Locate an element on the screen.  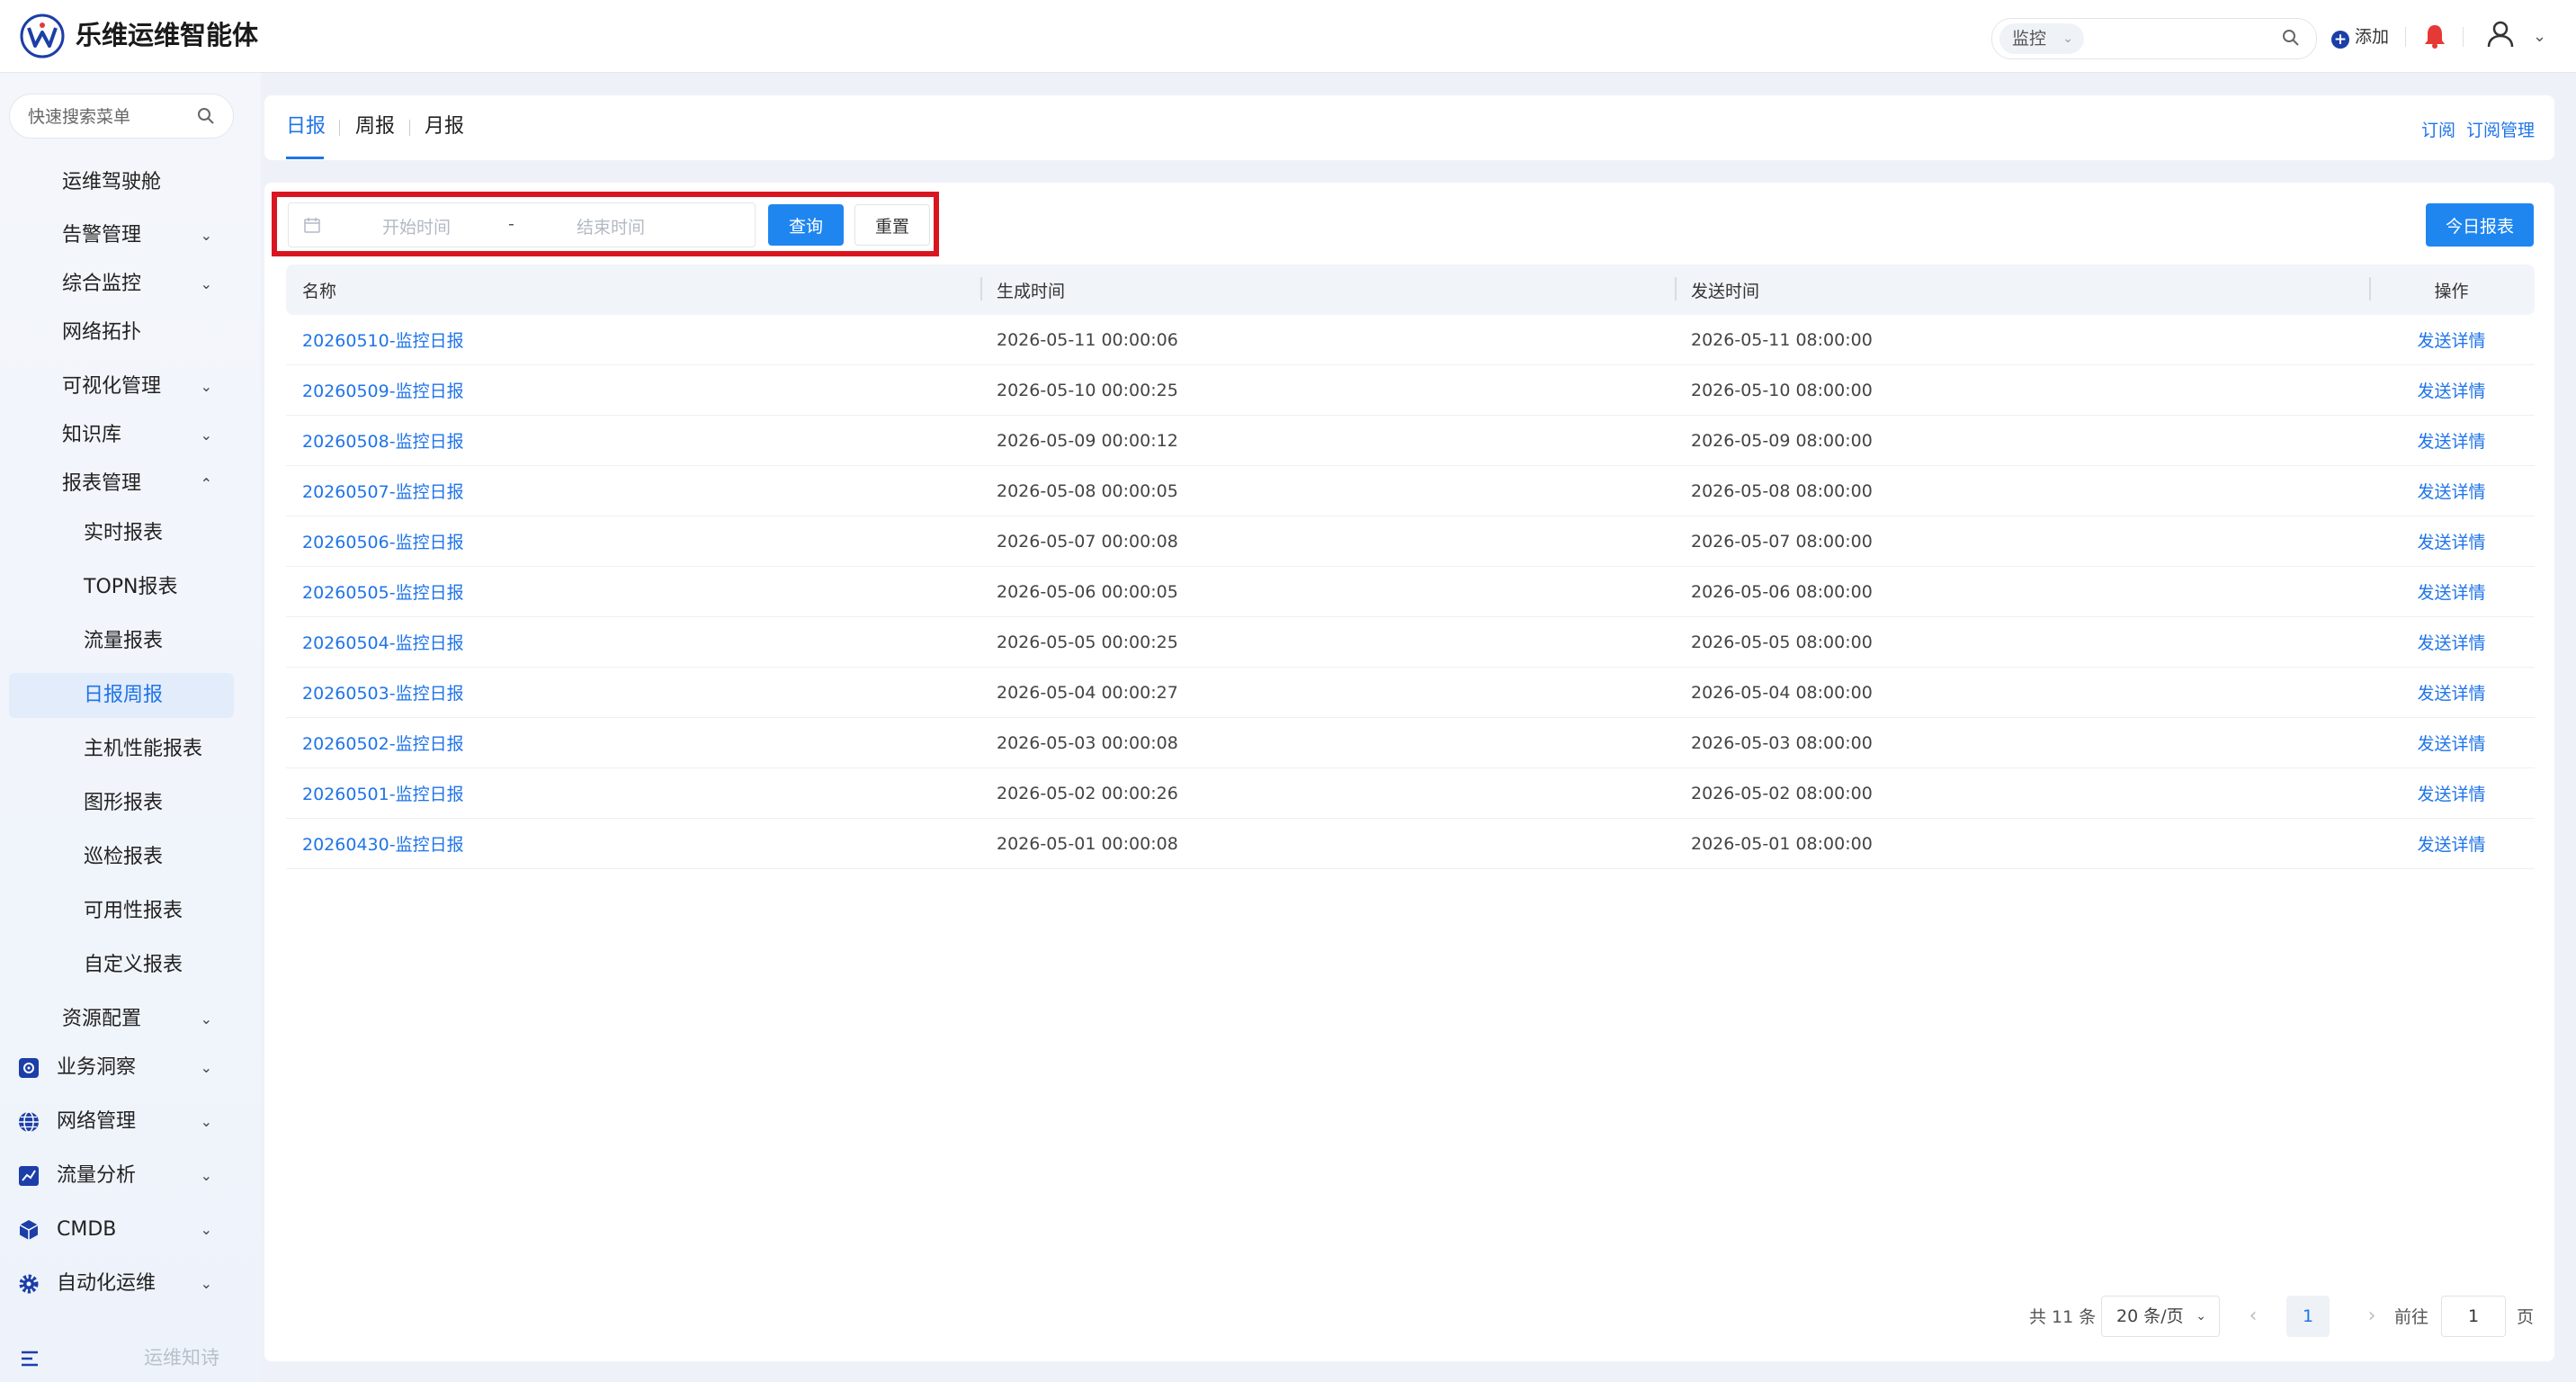
report-name-link: 20260502-监控日报 is located at coordinates (383, 744).